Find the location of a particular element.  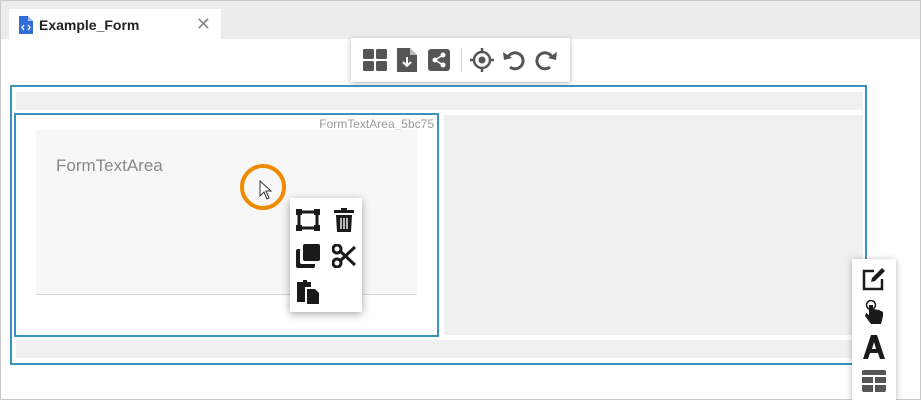

edit-button is located at coordinates (874, 279).